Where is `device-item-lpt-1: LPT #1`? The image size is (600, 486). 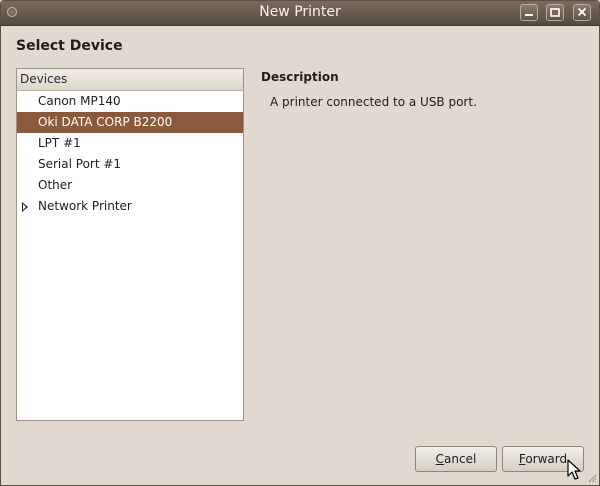
device-item-lpt-1: LPT #1 is located at coordinates (130, 143).